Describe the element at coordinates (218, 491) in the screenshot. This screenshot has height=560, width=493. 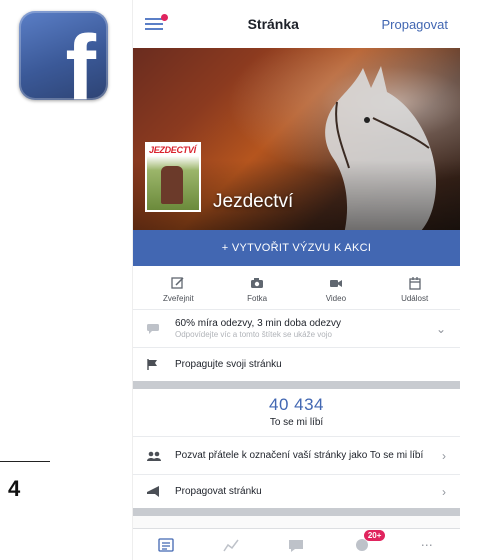
I see `promote-page-label: Propagovat stránku` at that location.